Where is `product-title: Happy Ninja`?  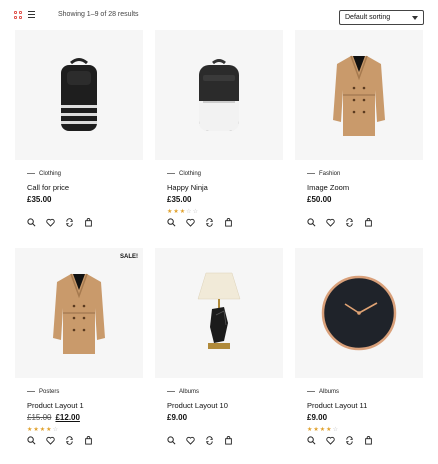
product-title: Happy Ninja is located at coordinates (187, 187).